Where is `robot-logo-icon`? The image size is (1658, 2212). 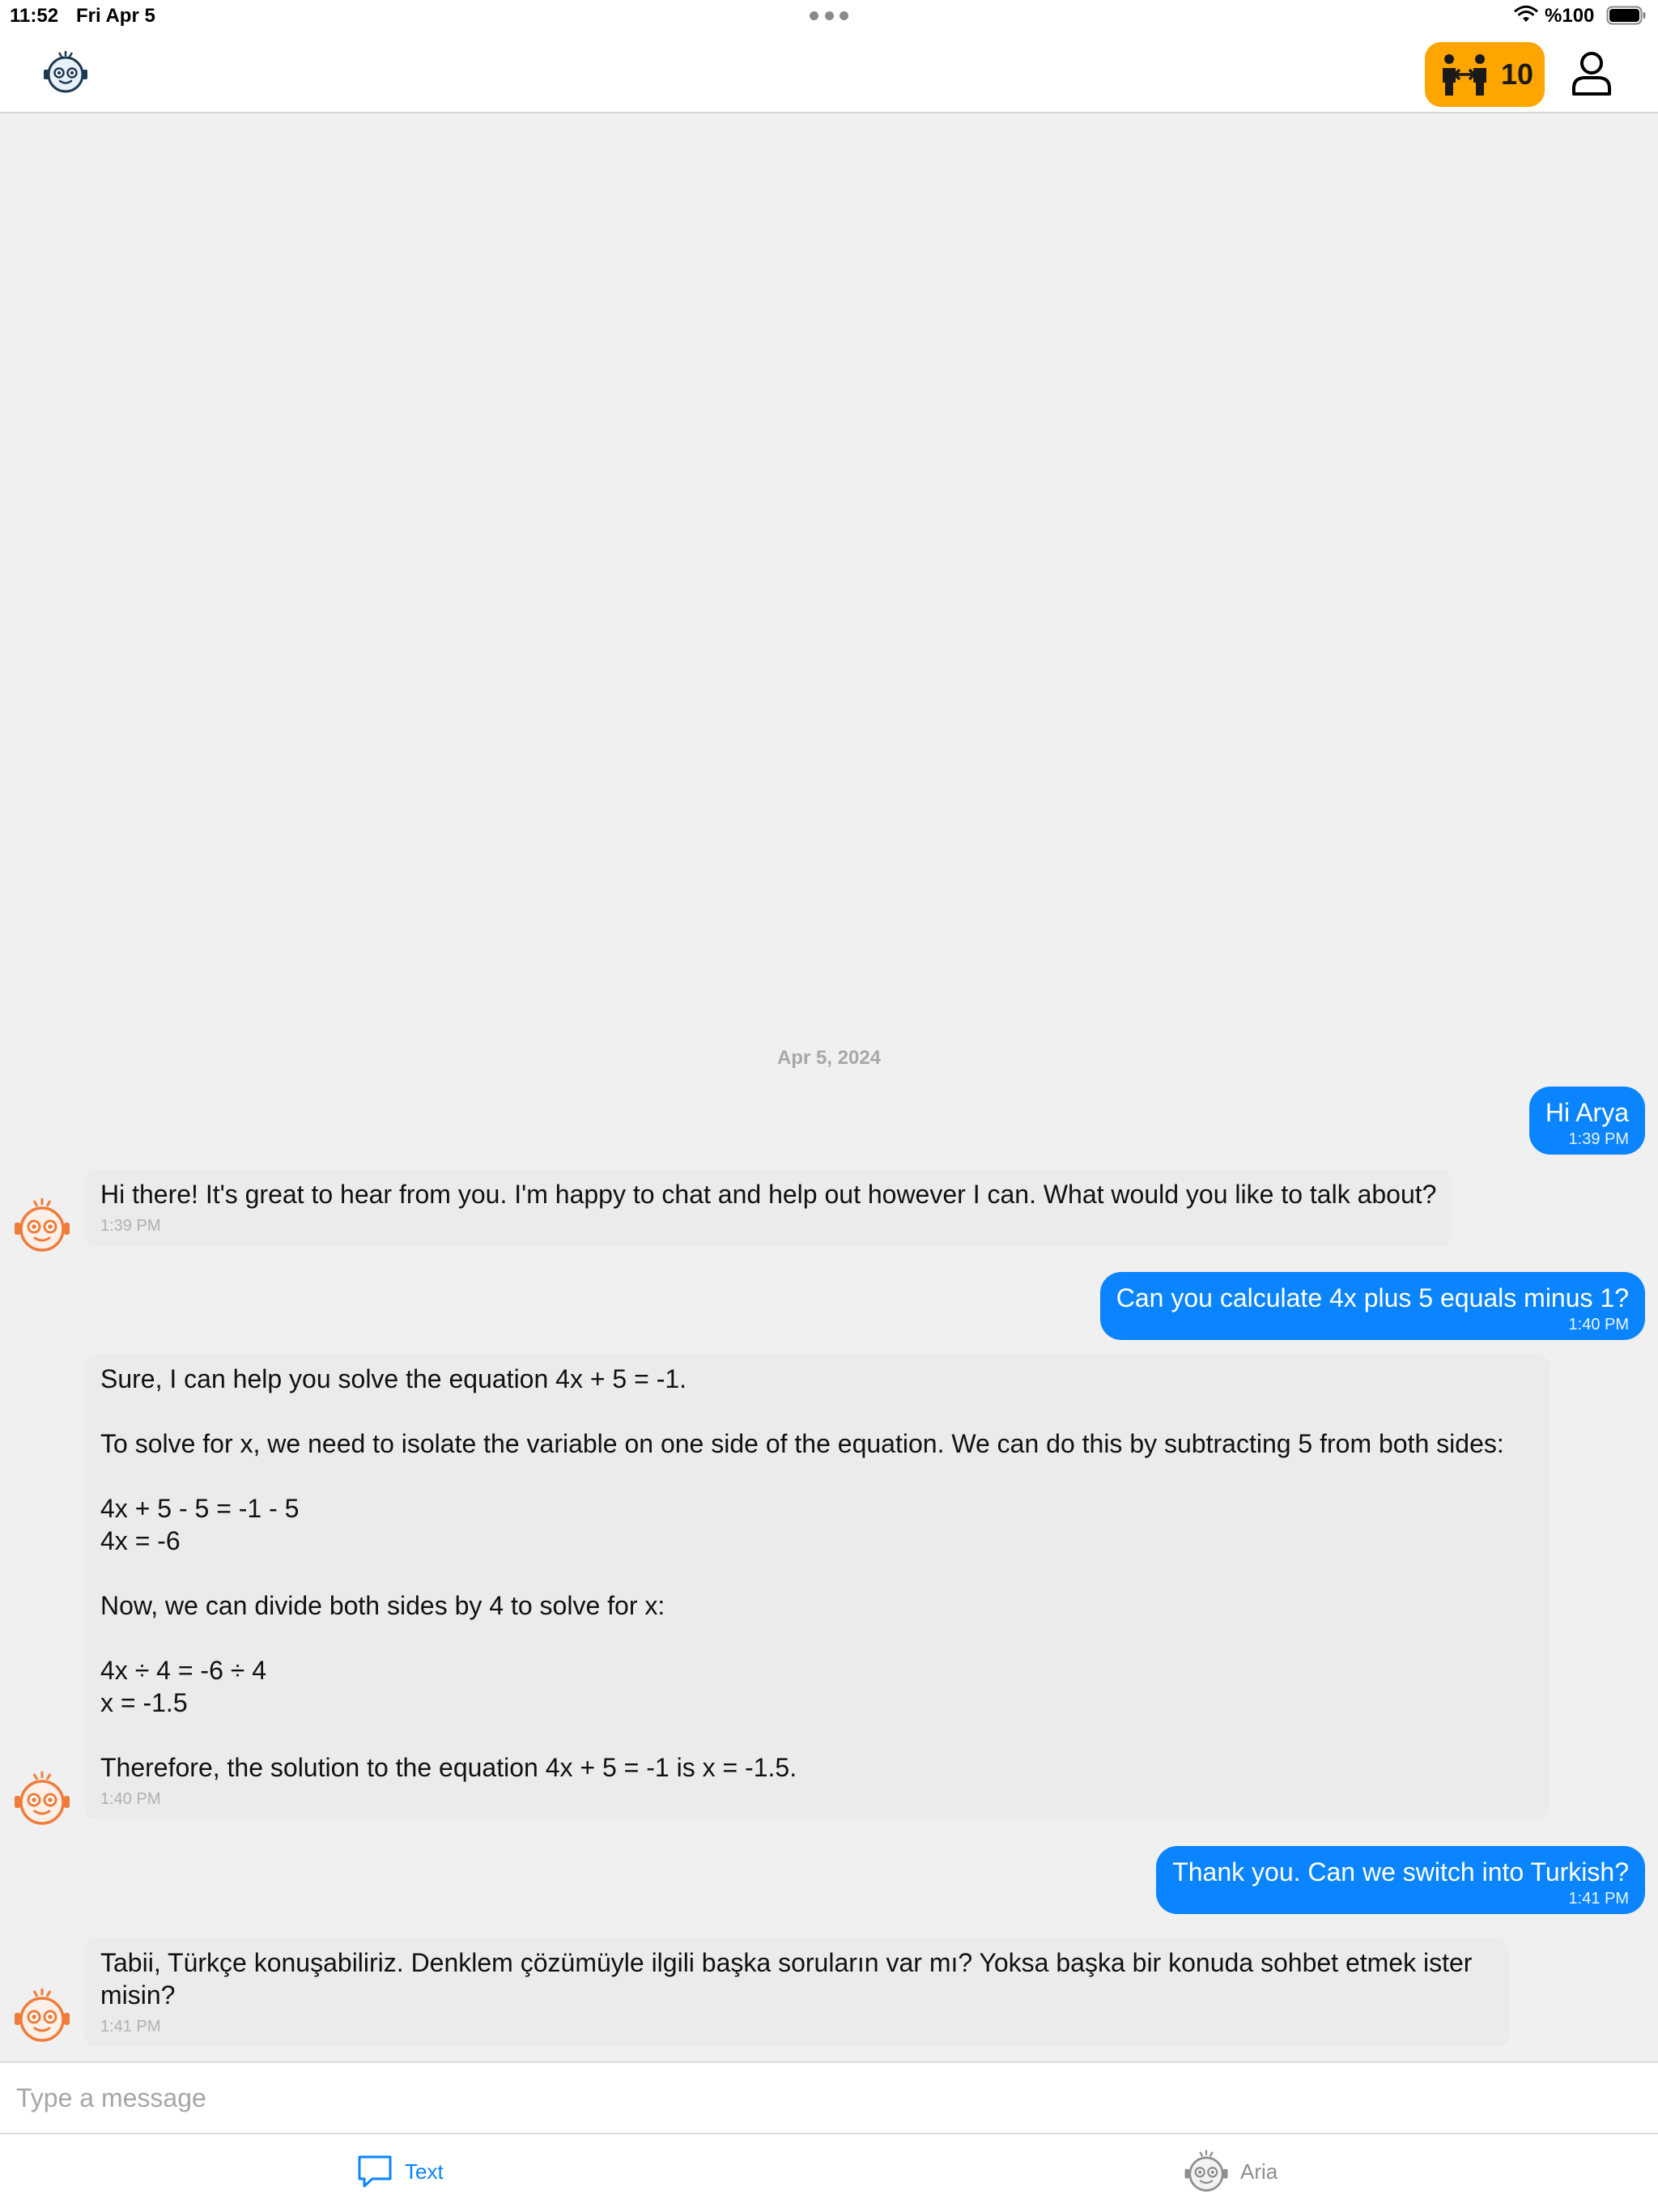 robot-logo-icon is located at coordinates (65, 72).